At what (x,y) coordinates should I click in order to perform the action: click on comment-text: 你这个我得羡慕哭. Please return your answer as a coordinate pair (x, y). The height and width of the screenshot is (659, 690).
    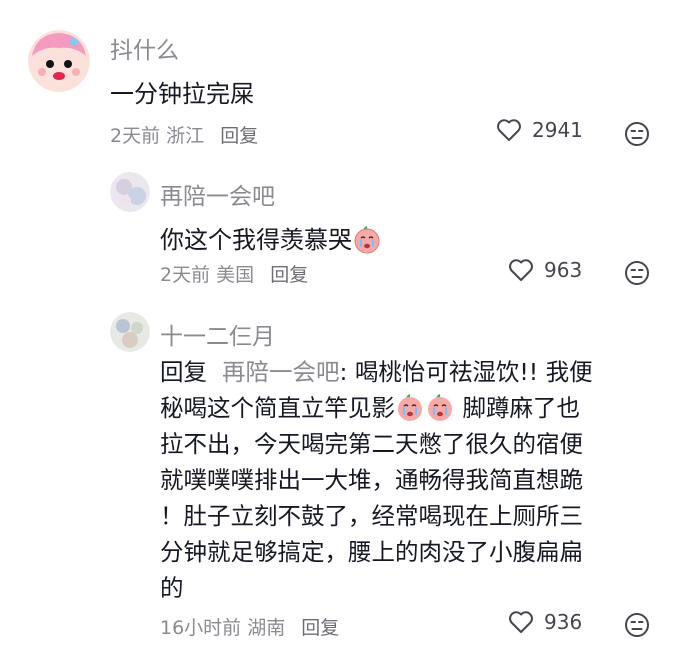
    Looking at the image, I should click on (271, 237).